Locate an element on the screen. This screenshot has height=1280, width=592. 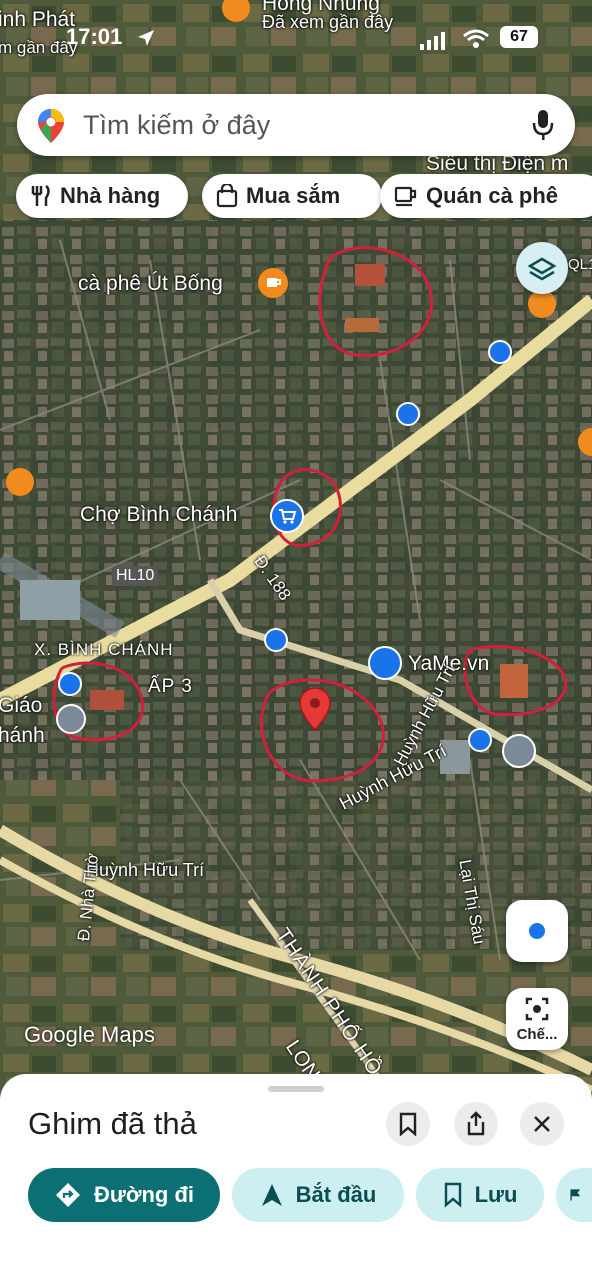
more-action-button is located at coordinates (574, 1195).